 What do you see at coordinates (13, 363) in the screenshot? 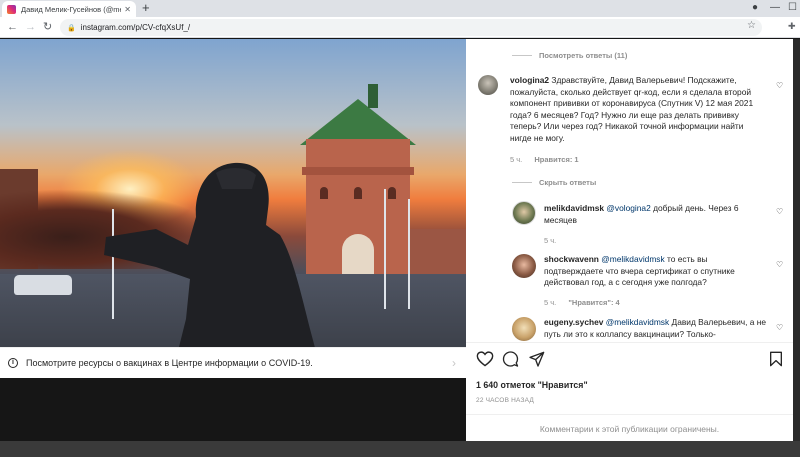
I see `info-icon: i` at bounding box center [13, 363].